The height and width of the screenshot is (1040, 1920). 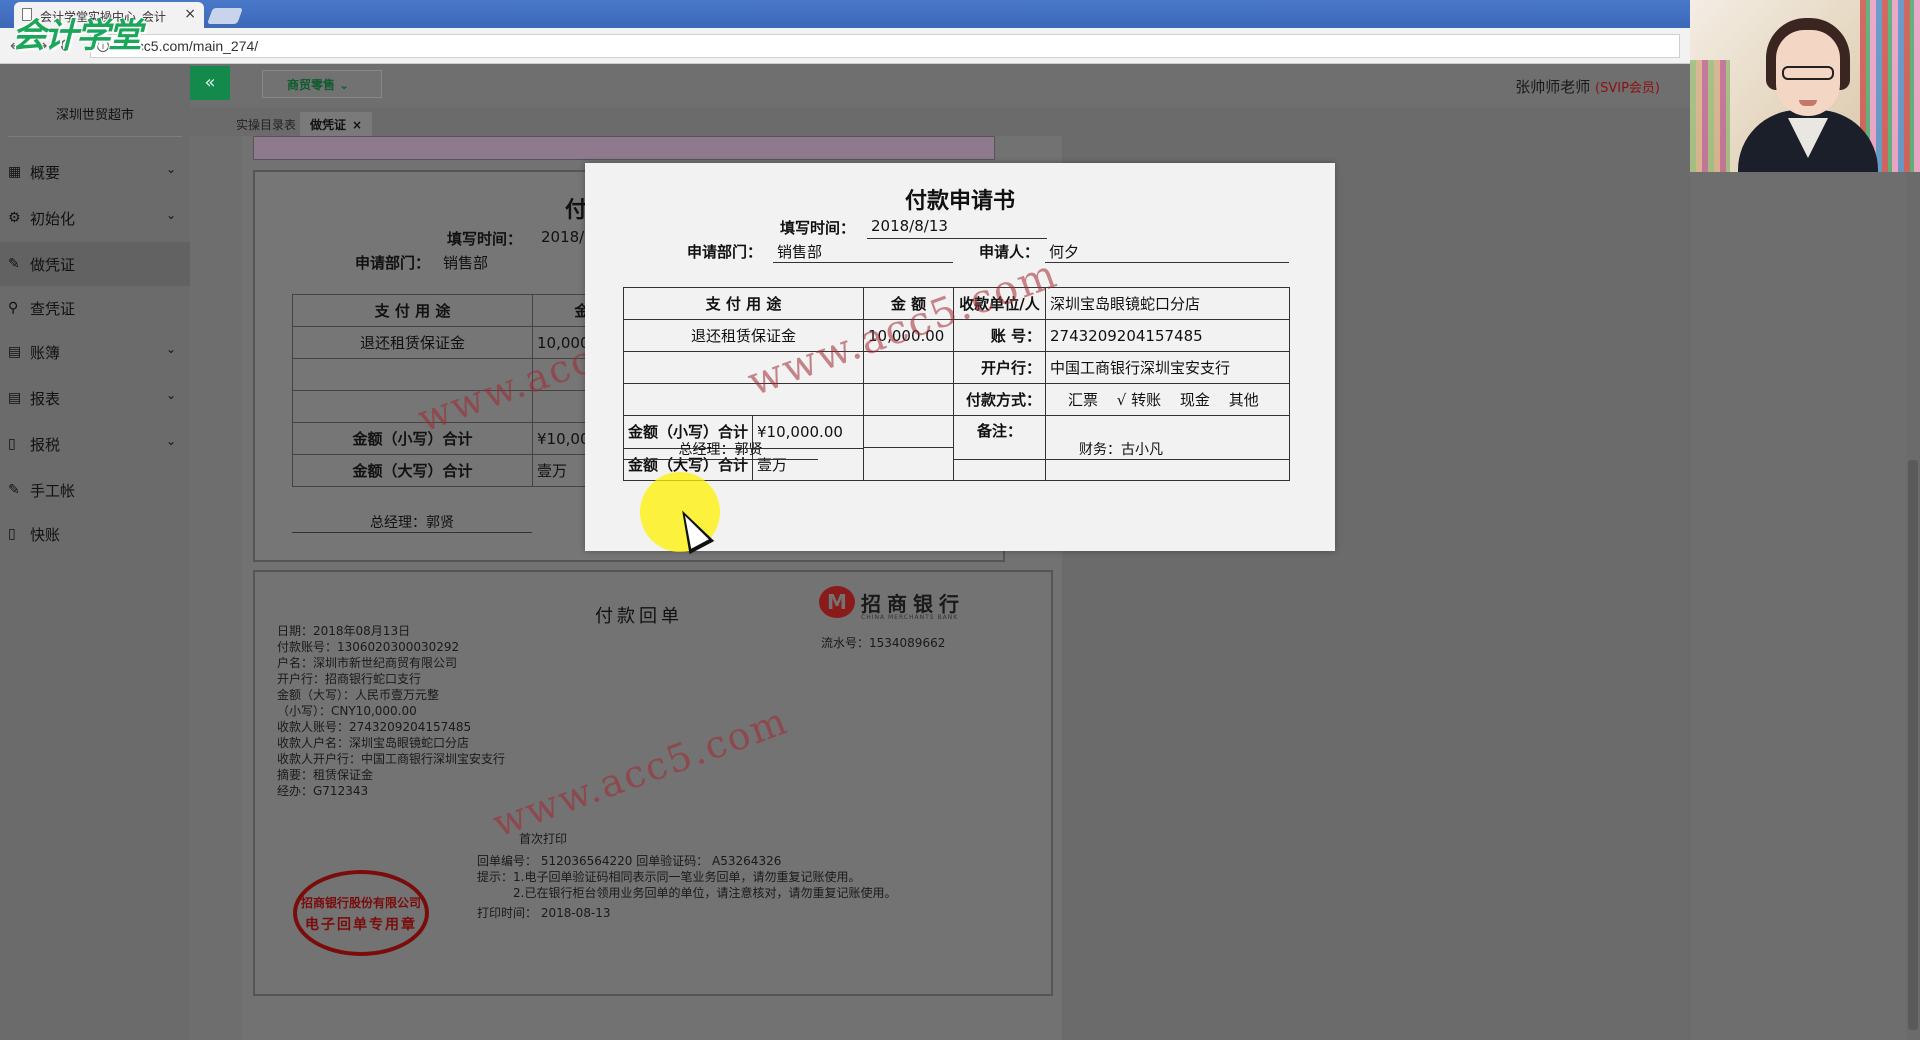 What do you see at coordinates (883, 643) in the screenshot?
I see `serial-number: 流水号：1534089662` at bounding box center [883, 643].